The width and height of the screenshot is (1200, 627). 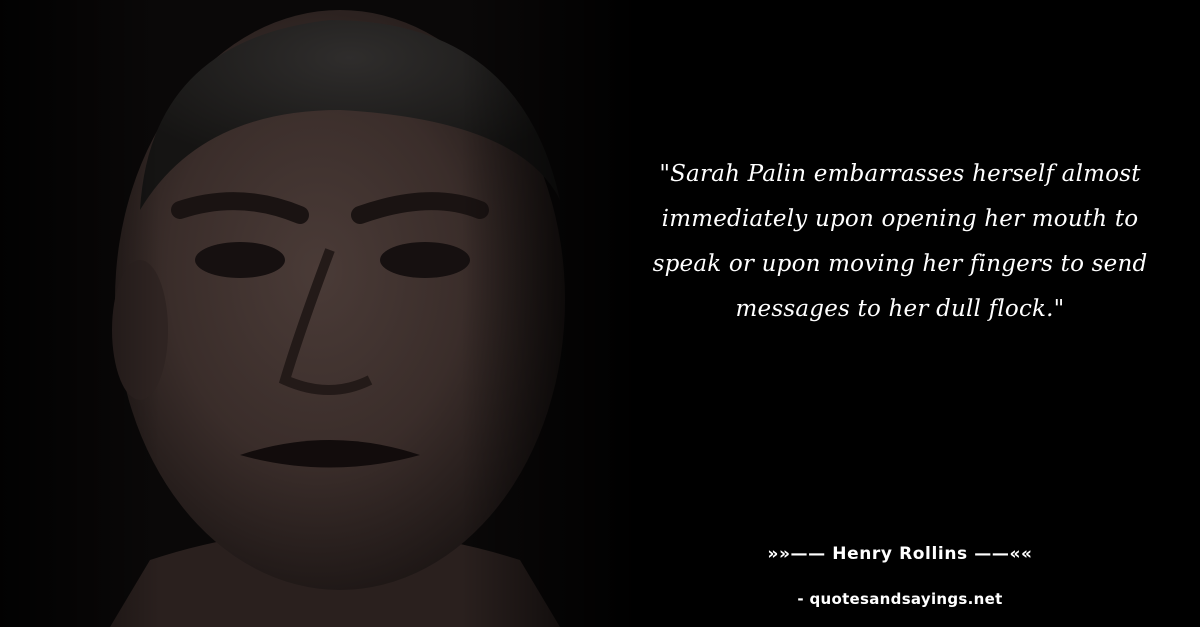 What do you see at coordinates (900, 599) in the screenshot?
I see `source-website: - quotesandsayings.net` at bounding box center [900, 599].